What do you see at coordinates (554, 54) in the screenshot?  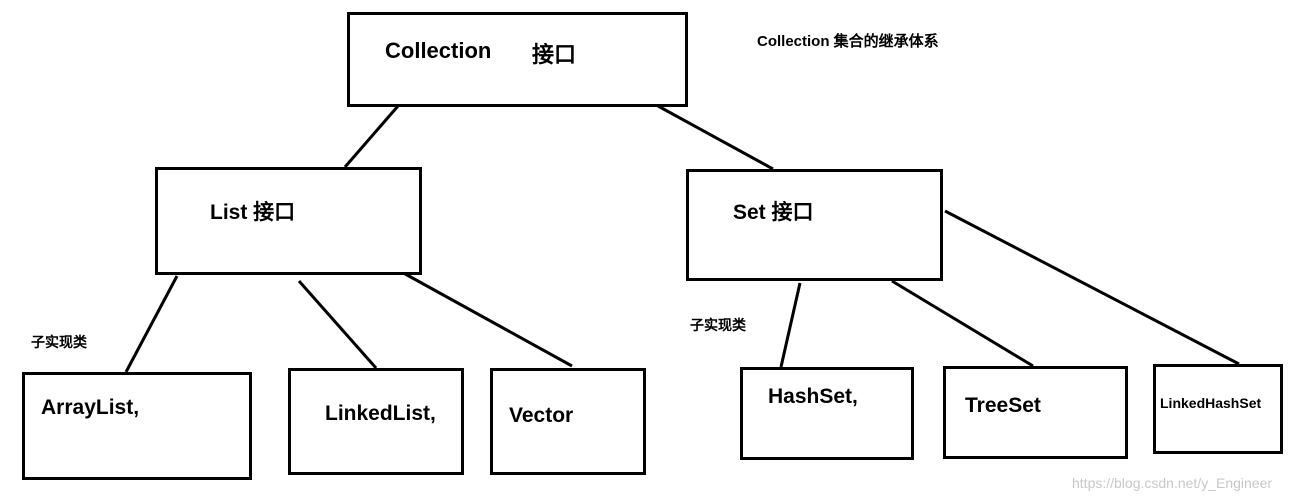 I see `collection-suffix-label: 接口` at bounding box center [554, 54].